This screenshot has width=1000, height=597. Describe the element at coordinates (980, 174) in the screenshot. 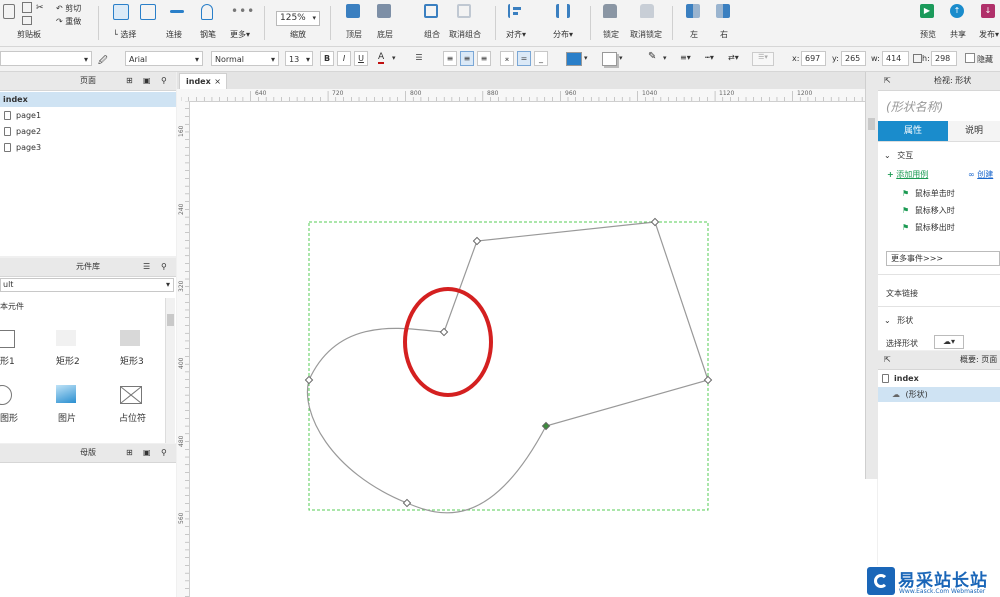

I see `create-link-link: ∞ 创建` at that location.